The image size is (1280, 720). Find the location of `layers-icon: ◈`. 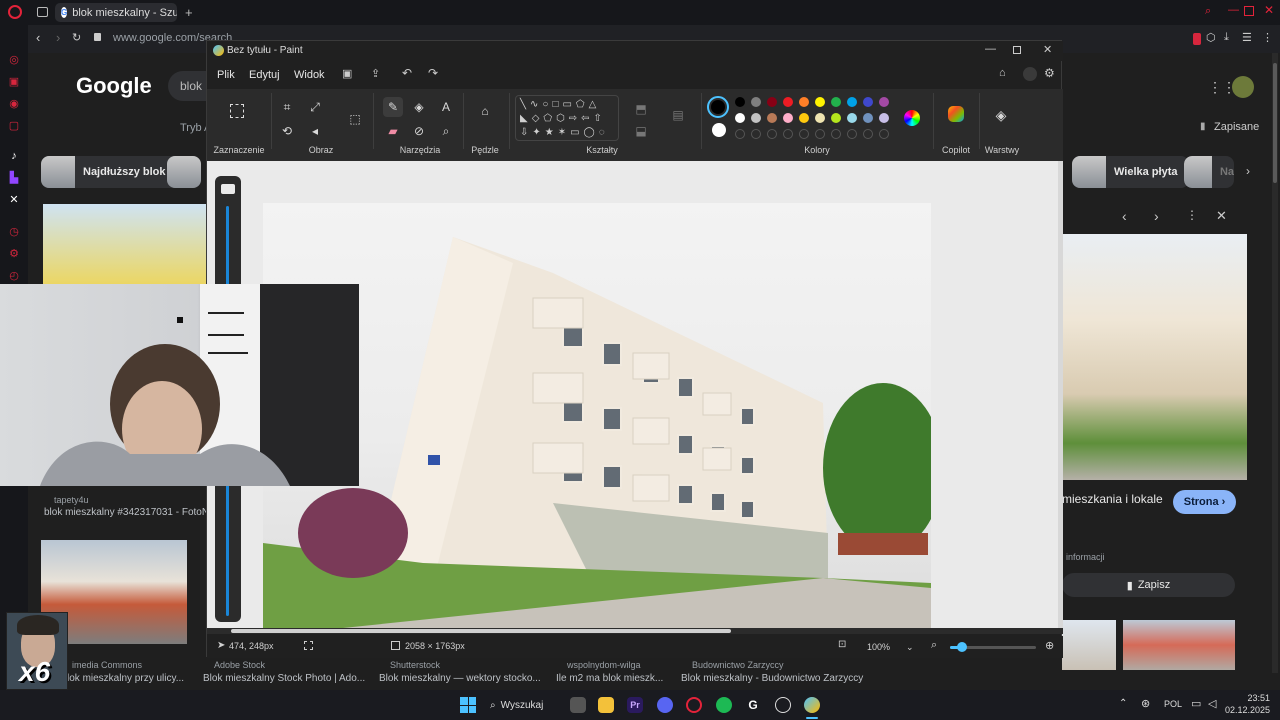

layers-icon: ◈ is located at coordinates (1001, 115).